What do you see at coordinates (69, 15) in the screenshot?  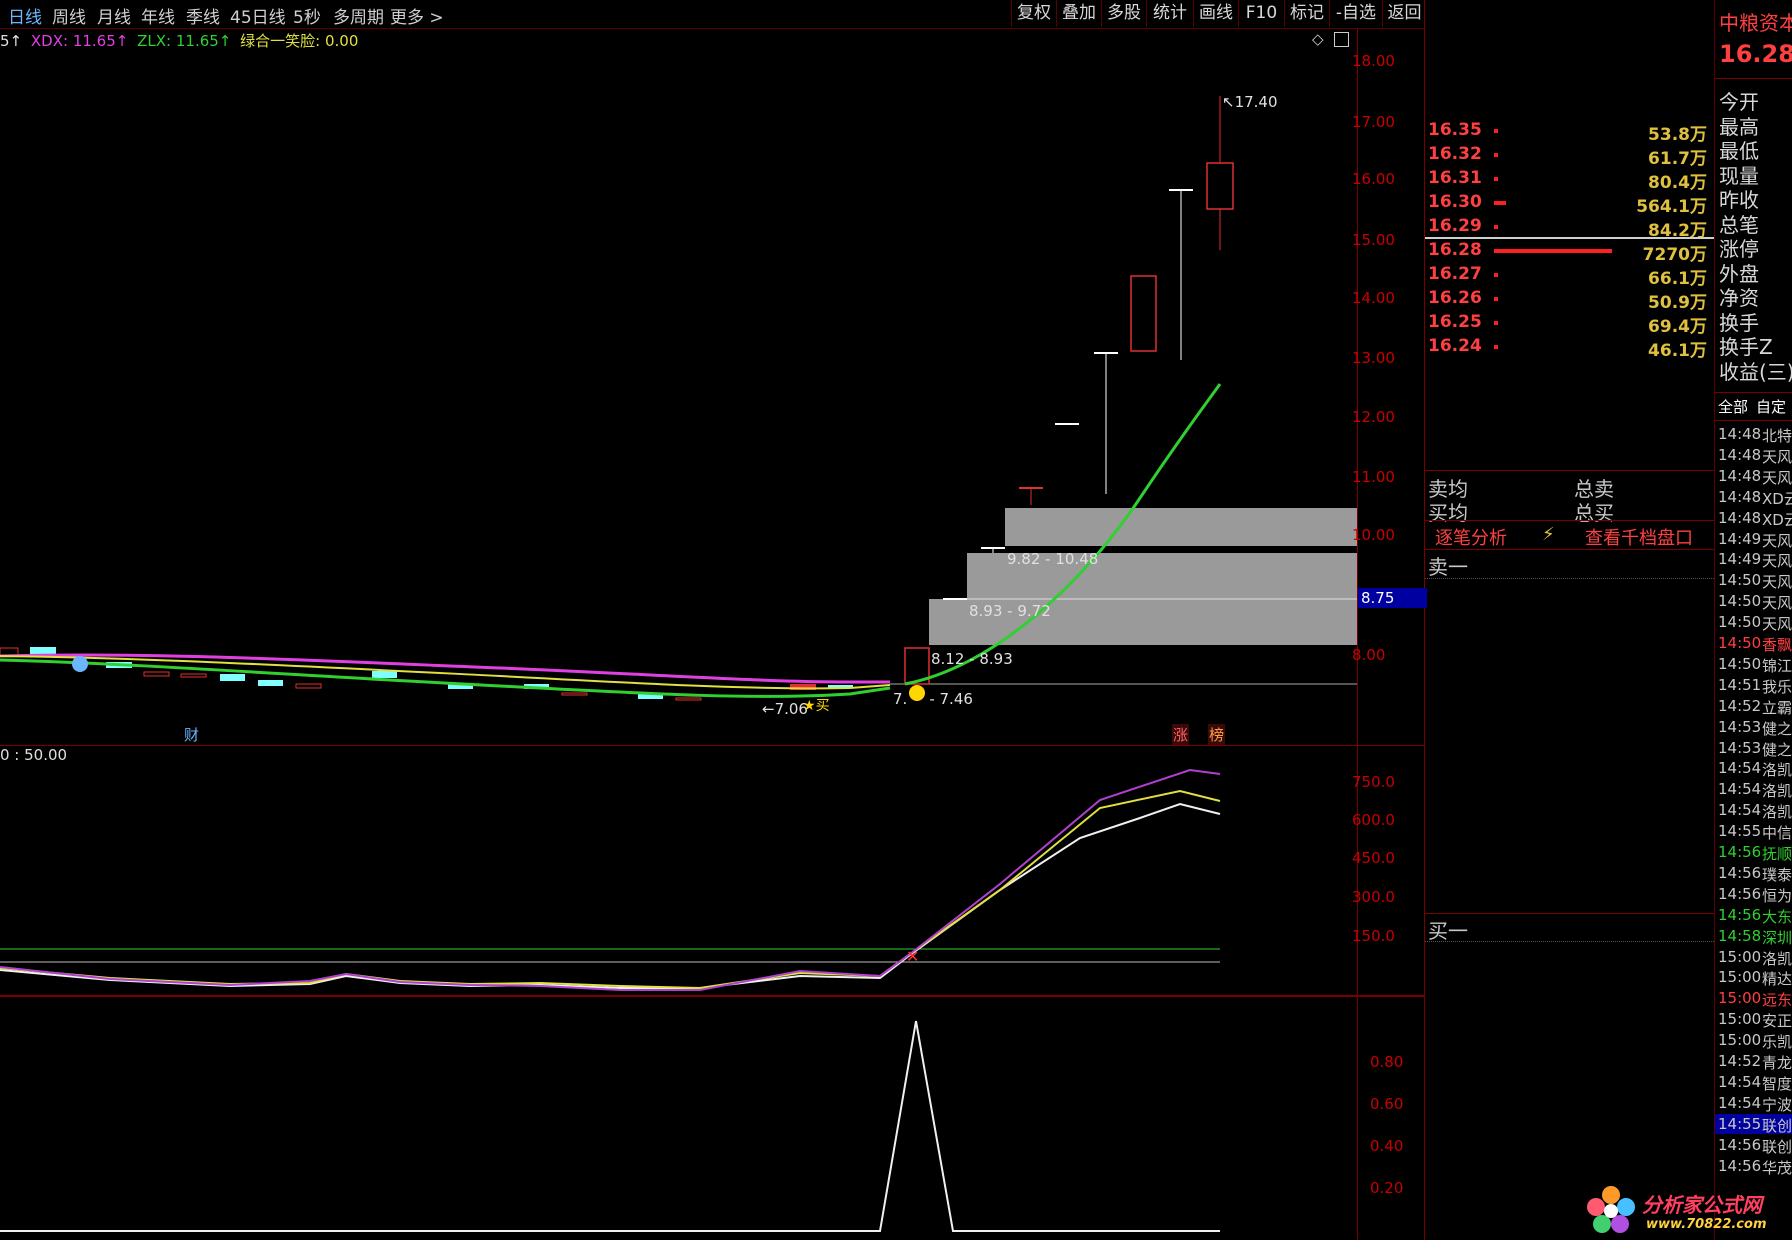 I see `period-weekly: 周线` at bounding box center [69, 15].